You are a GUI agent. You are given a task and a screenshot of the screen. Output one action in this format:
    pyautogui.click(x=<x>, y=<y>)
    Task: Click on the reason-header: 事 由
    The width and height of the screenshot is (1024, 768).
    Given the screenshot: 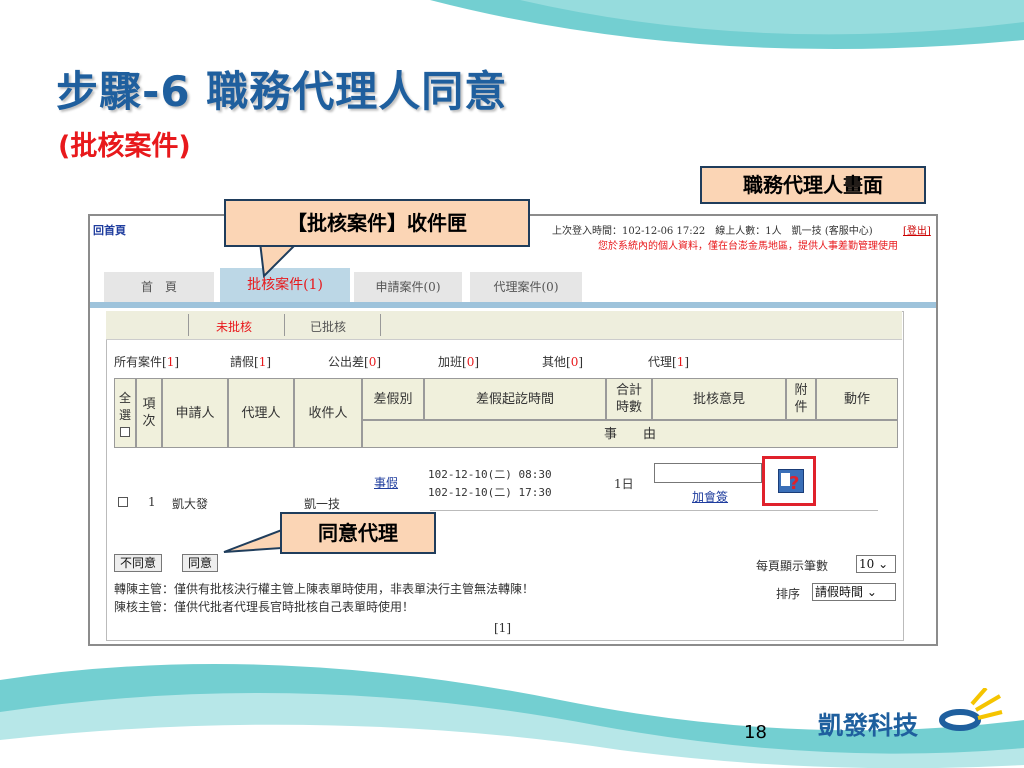 What is the action you would take?
    pyautogui.click(x=630, y=434)
    